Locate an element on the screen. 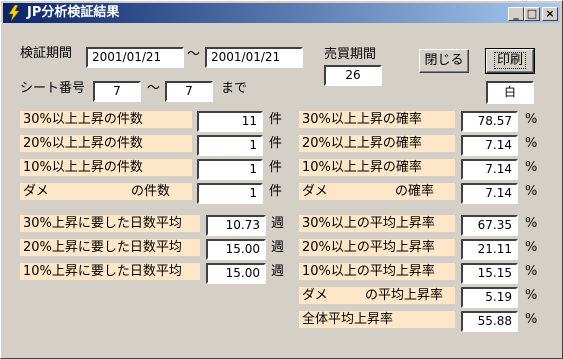  minimize-button: _ is located at coordinates (516, 14).